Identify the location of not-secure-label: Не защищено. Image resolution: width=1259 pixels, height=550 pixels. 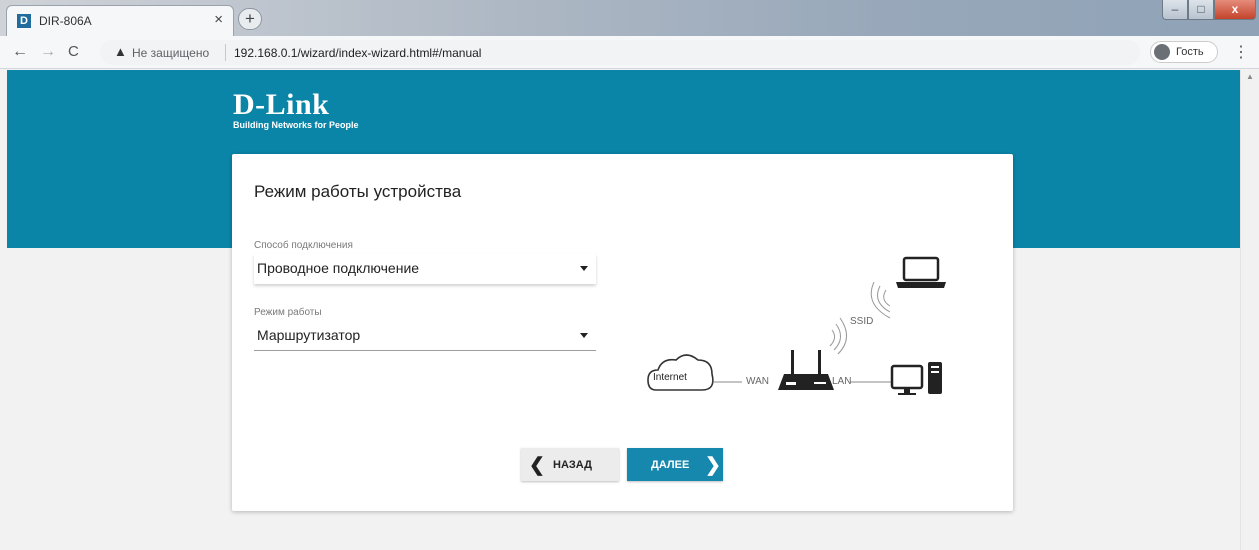
(170, 53).